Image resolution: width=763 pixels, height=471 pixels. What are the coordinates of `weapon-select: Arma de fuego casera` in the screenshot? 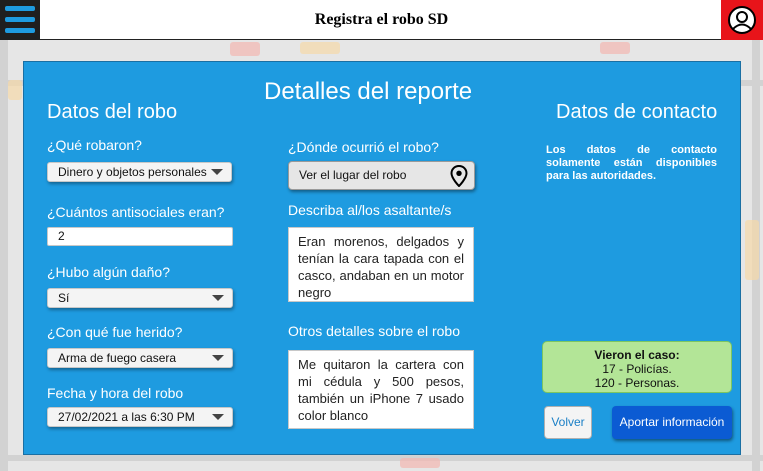 It's located at (140, 358).